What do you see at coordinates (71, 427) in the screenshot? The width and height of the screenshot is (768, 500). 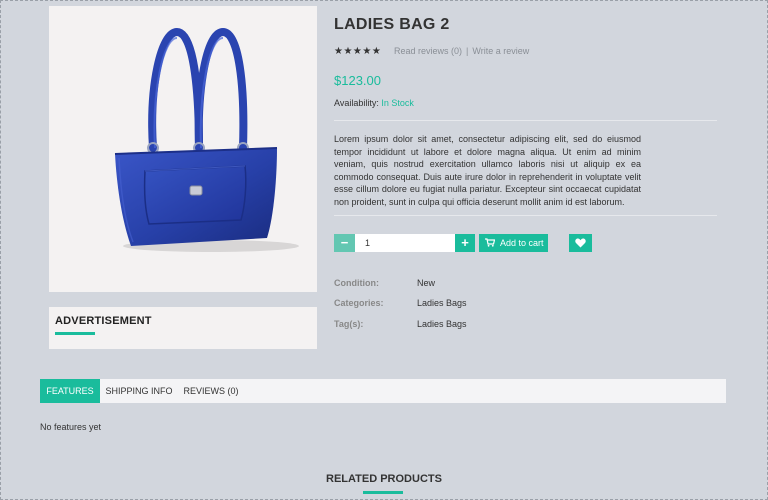 I see `tab-content: No features yet` at bounding box center [71, 427].